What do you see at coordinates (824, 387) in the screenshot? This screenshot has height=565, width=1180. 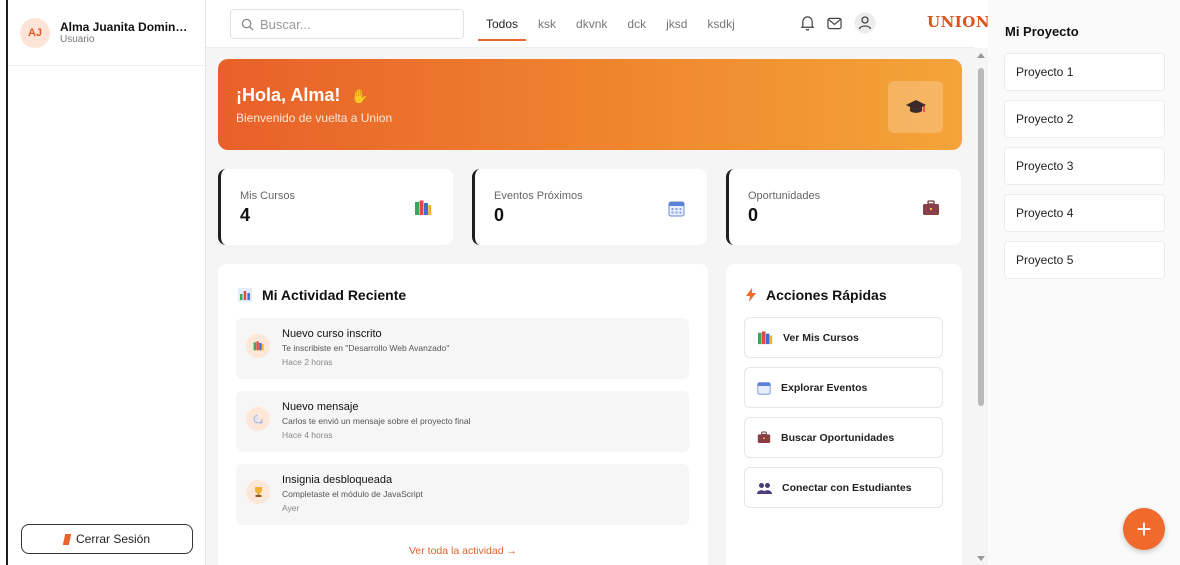 I see `quick-action-label: Explorar Eventos` at bounding box center [824, 387].